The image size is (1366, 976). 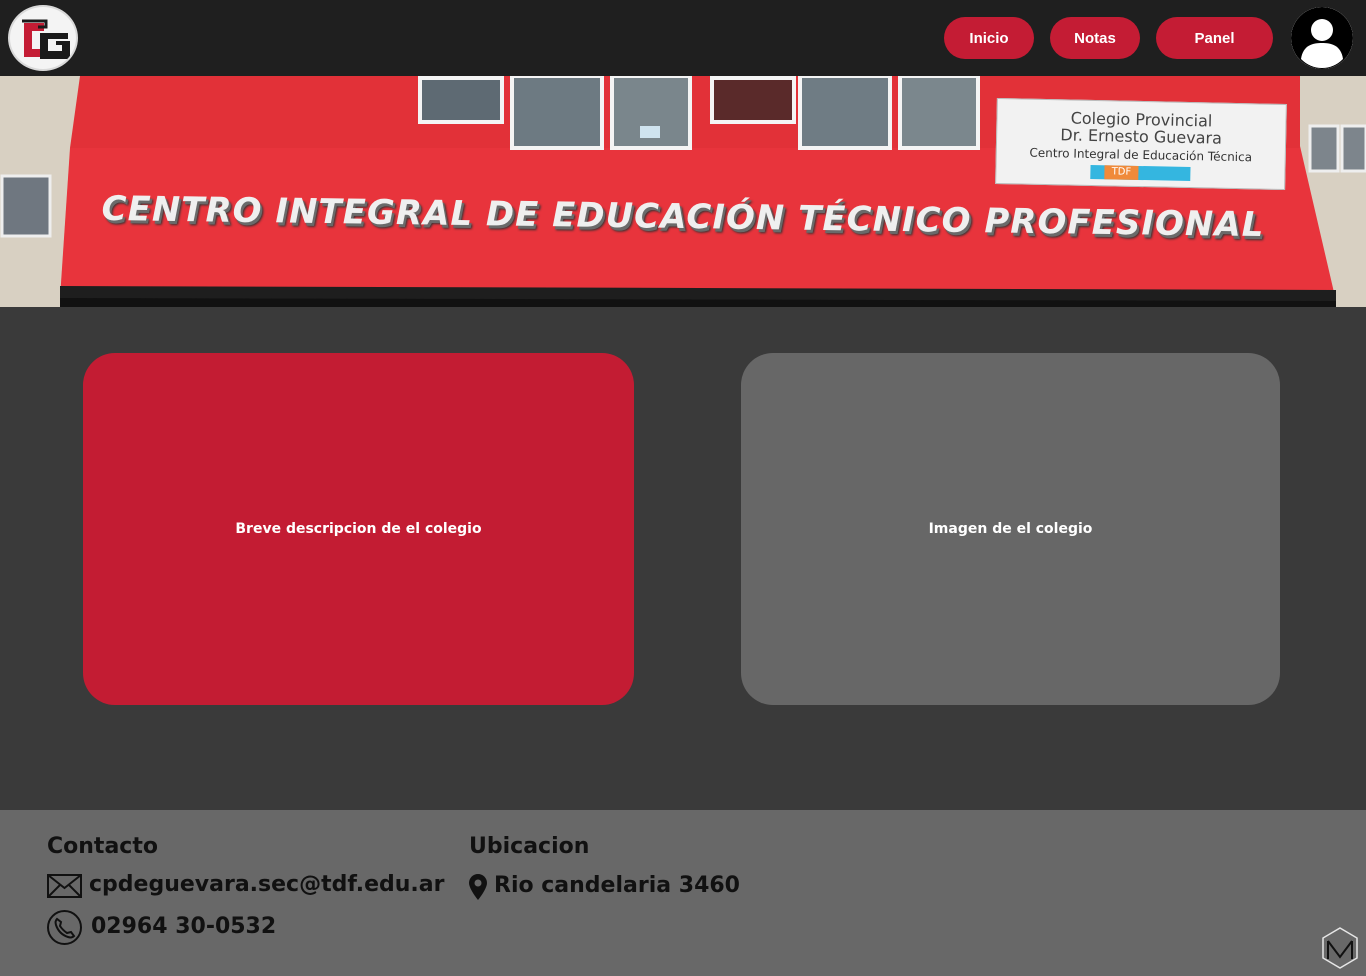 I want to click on map-pin-icon, so click(x=478, y=887).